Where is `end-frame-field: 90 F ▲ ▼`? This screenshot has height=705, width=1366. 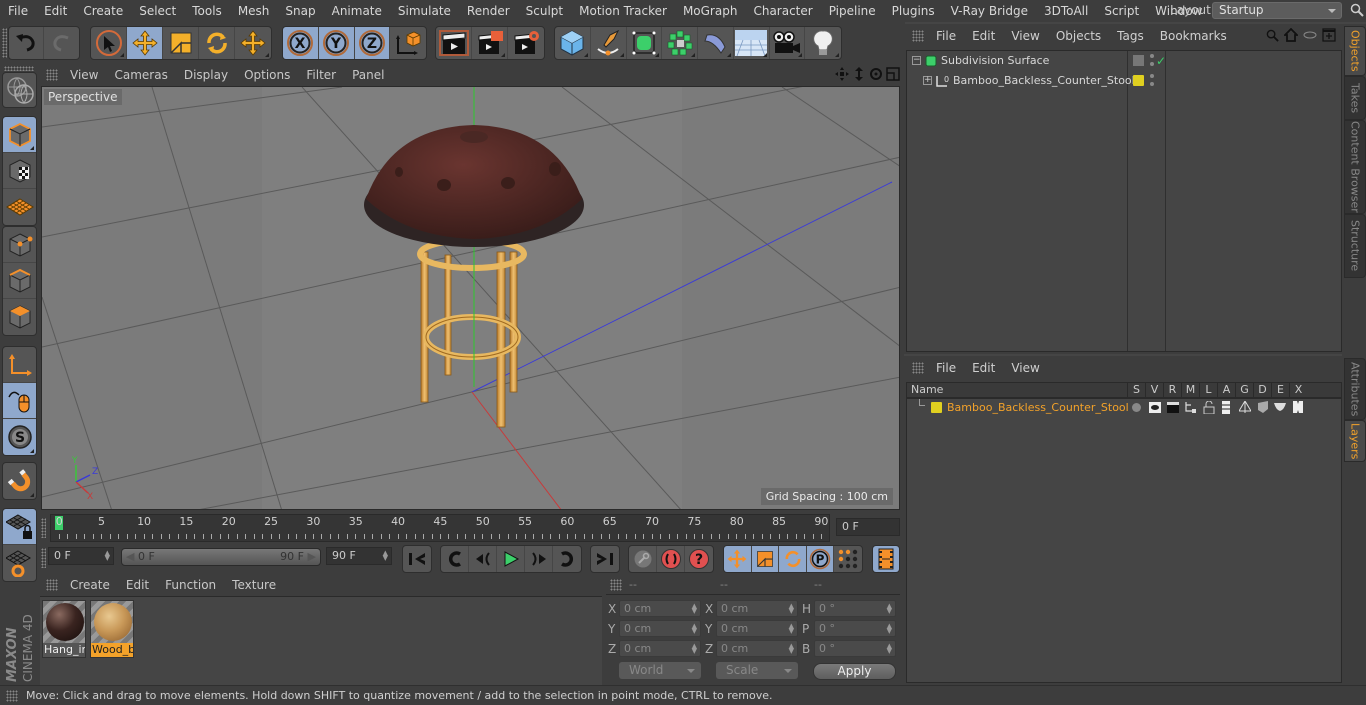 end-frame-field: 90 F ▲ ▼ is located at coordinates (359, 556).